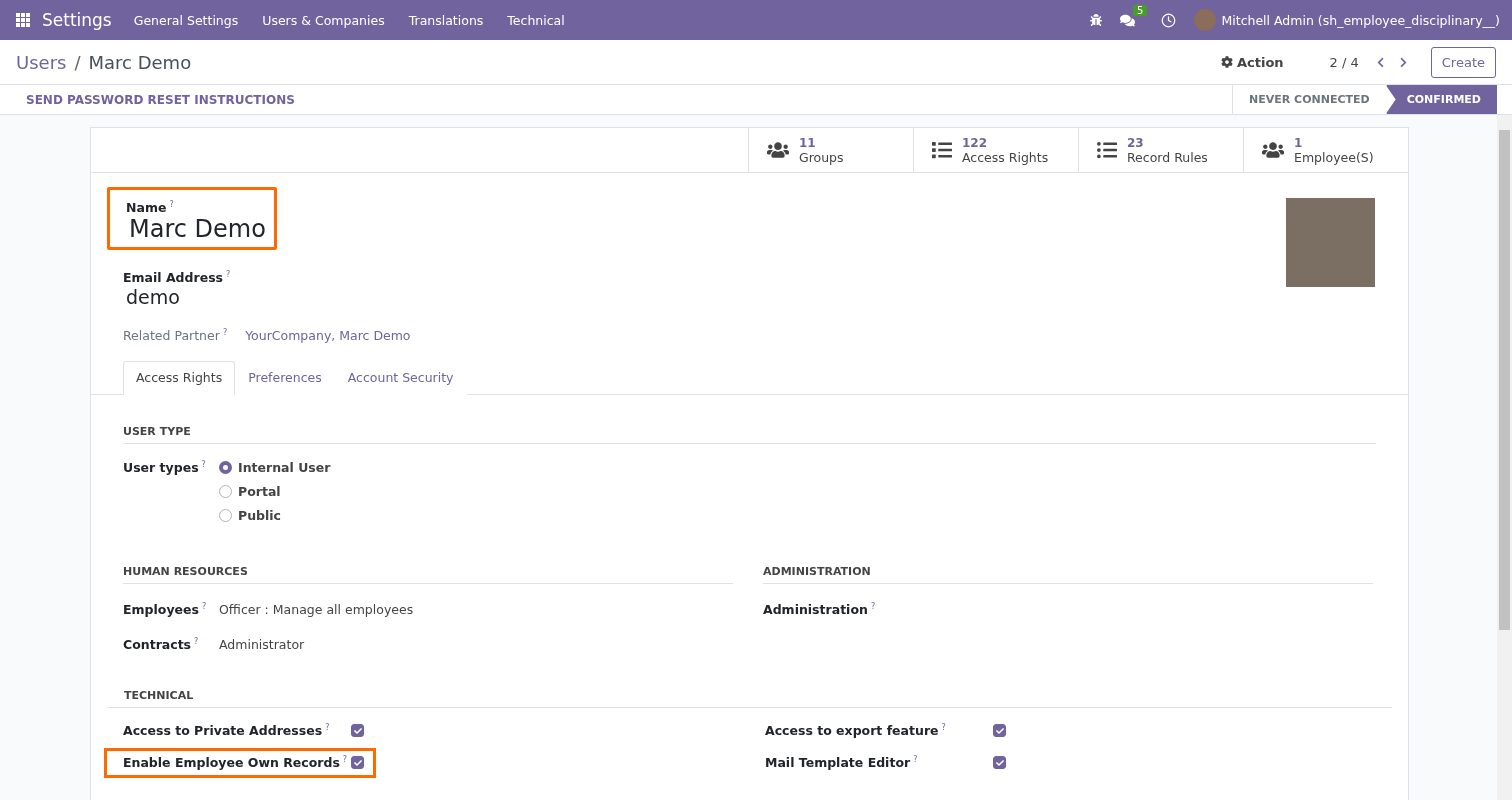  What do you see at coordinates (171, 335) in the screenshot?
I see `field-label: Related Partner` at bounding box center [171, 335].